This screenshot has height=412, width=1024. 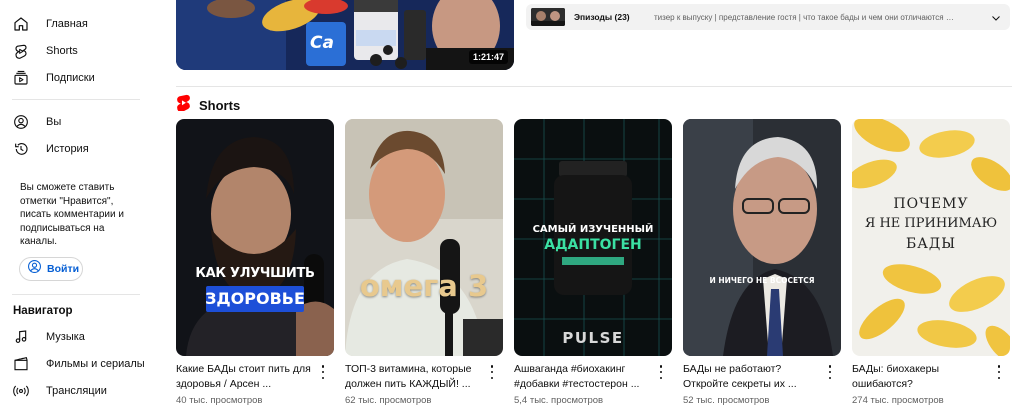 I want to click on short-overlay-line: ПОЧЕМУ, so click(x=931, y=204).